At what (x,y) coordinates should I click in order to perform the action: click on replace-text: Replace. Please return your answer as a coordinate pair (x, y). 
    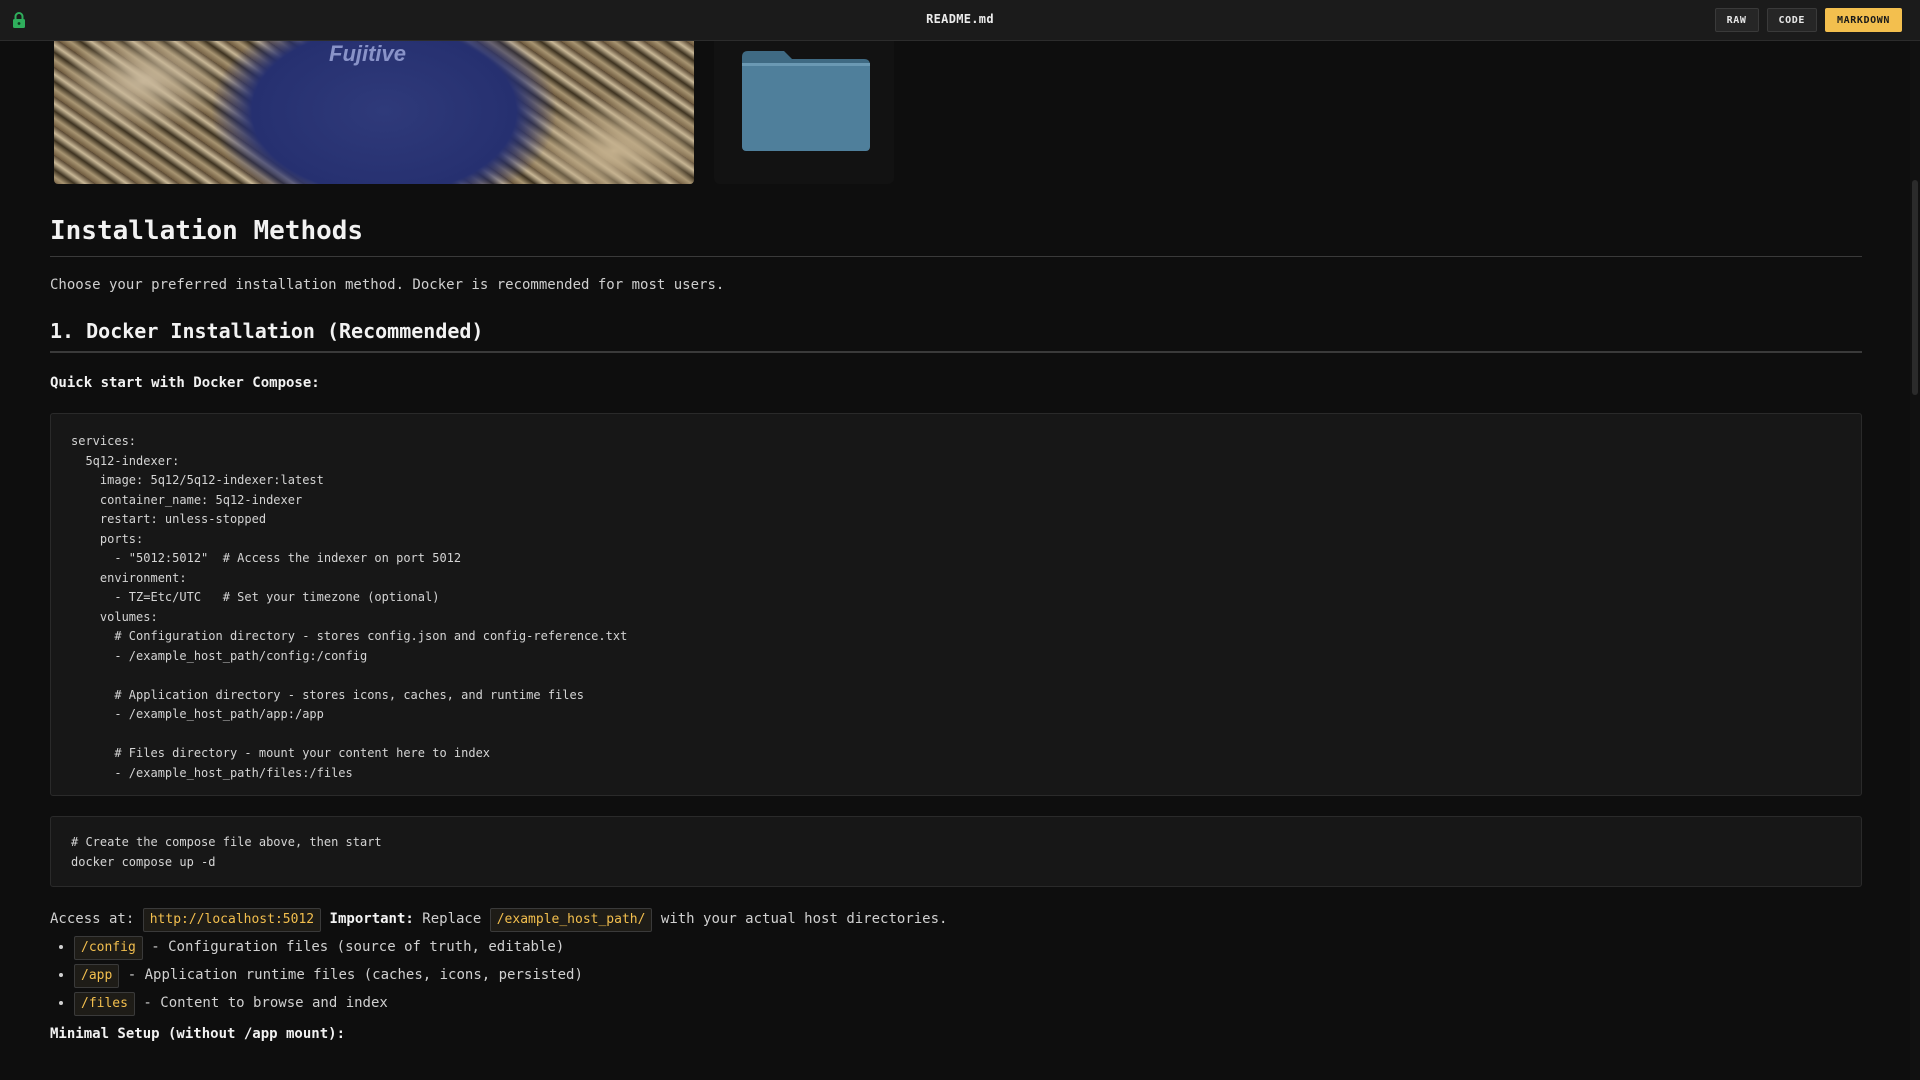
    Looking at the image, I should click on (452, 919).